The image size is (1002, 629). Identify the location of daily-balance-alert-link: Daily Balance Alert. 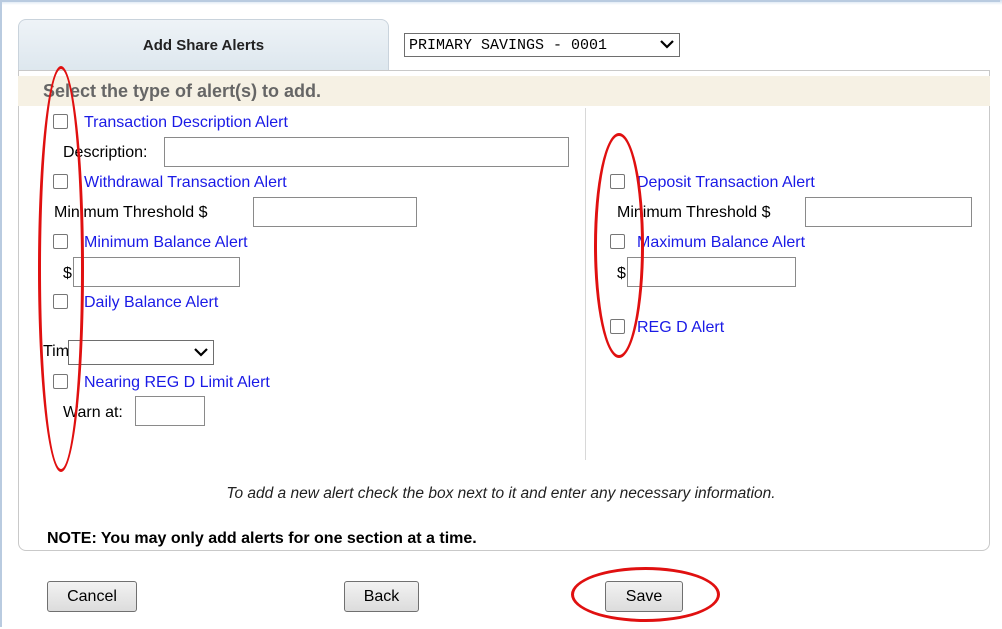
(151, 303).